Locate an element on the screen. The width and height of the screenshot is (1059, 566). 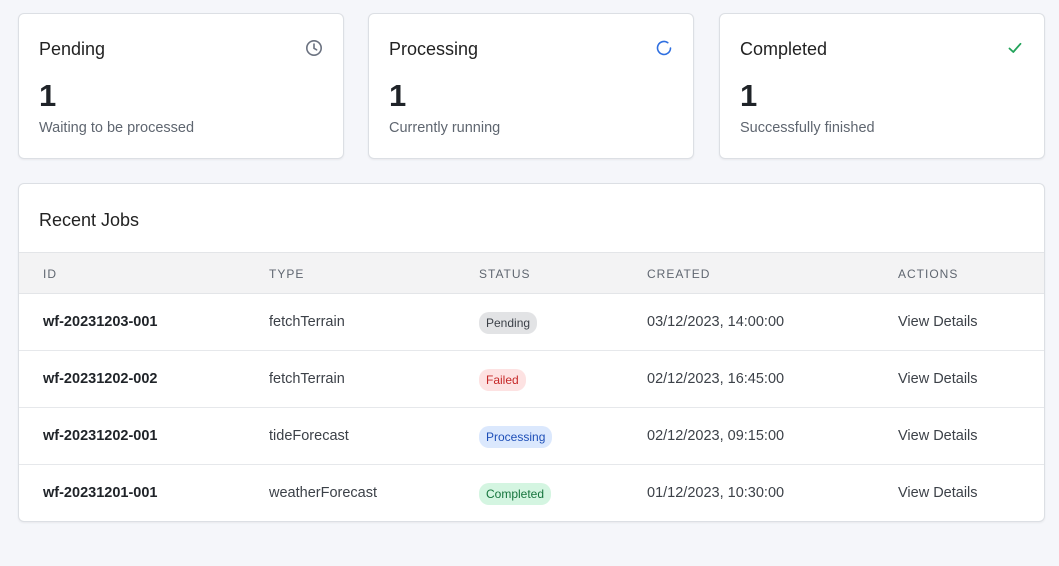
column-header-status: STATUS is located at coordinates (505, 274).